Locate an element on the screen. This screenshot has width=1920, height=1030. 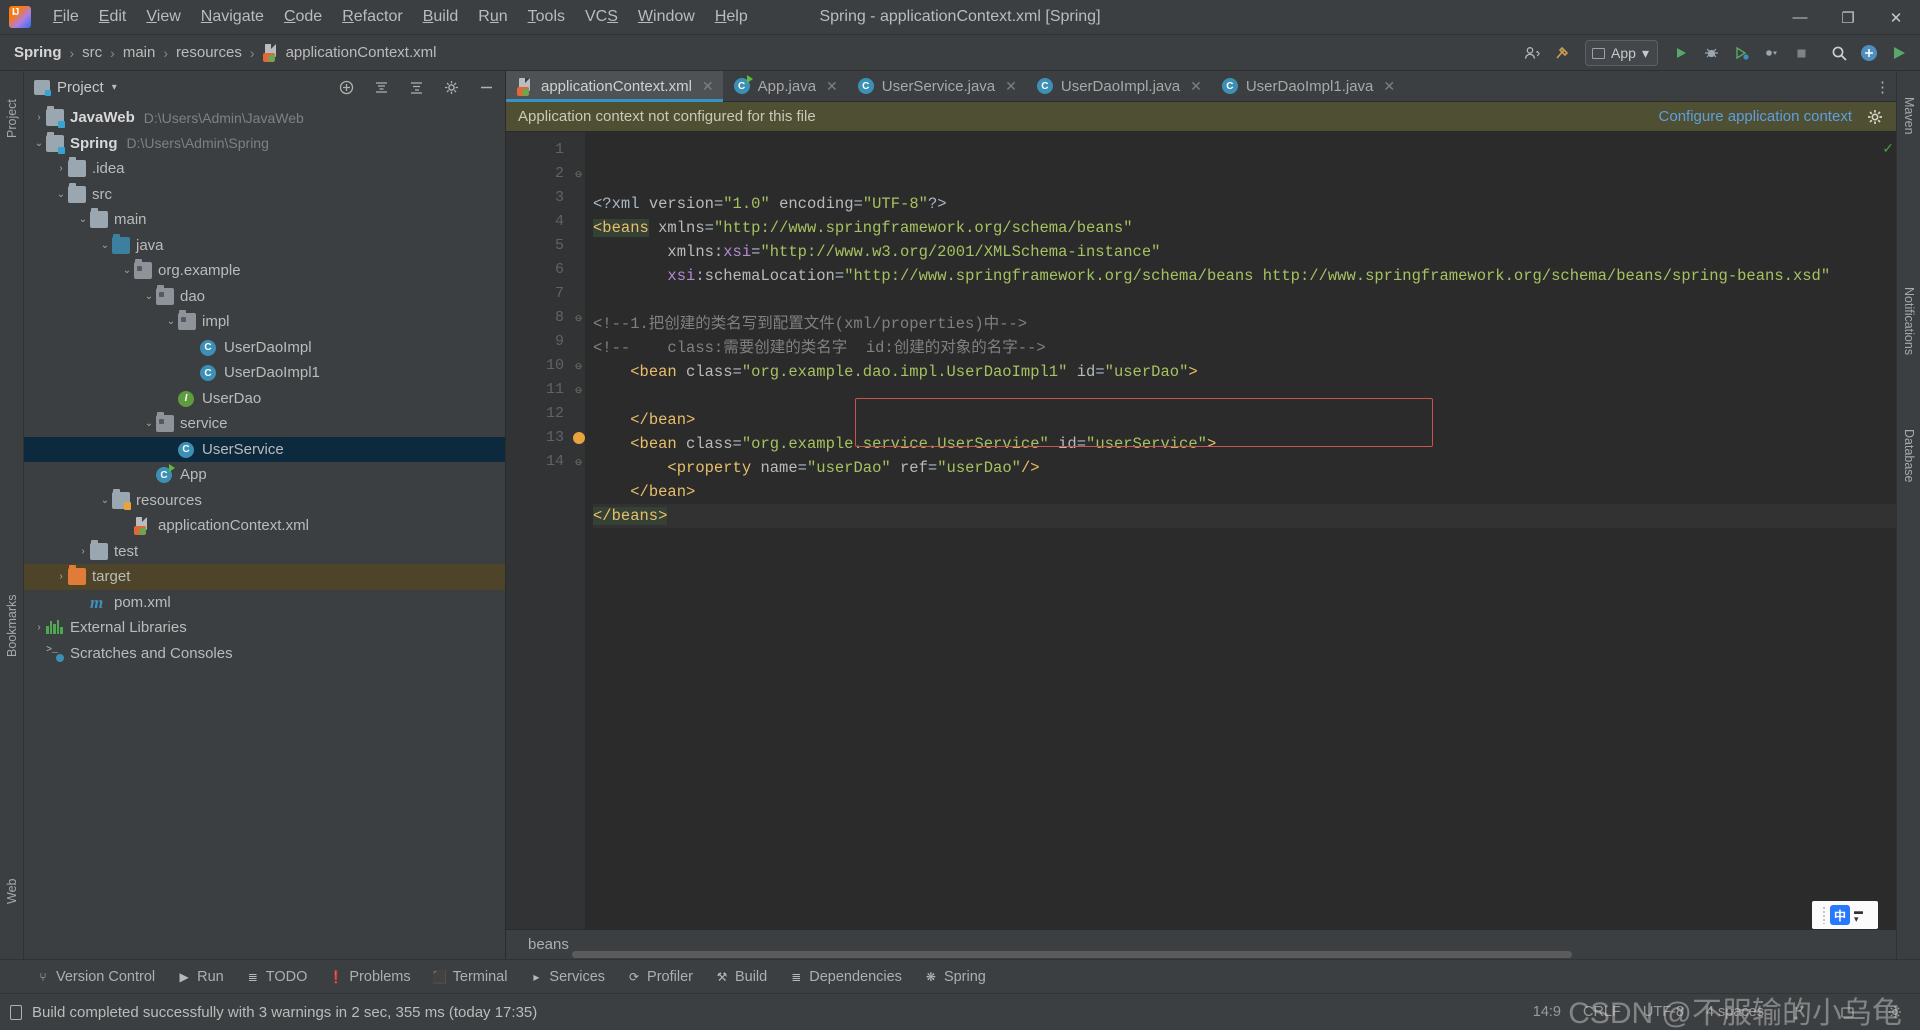
tree-node-external-libraries: › External Libraries is located at coordinates (264, 628).